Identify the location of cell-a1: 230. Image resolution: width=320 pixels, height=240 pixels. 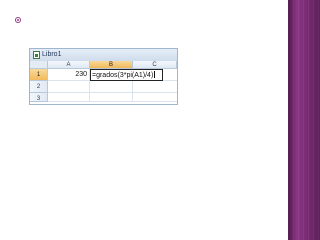
(69, 75).